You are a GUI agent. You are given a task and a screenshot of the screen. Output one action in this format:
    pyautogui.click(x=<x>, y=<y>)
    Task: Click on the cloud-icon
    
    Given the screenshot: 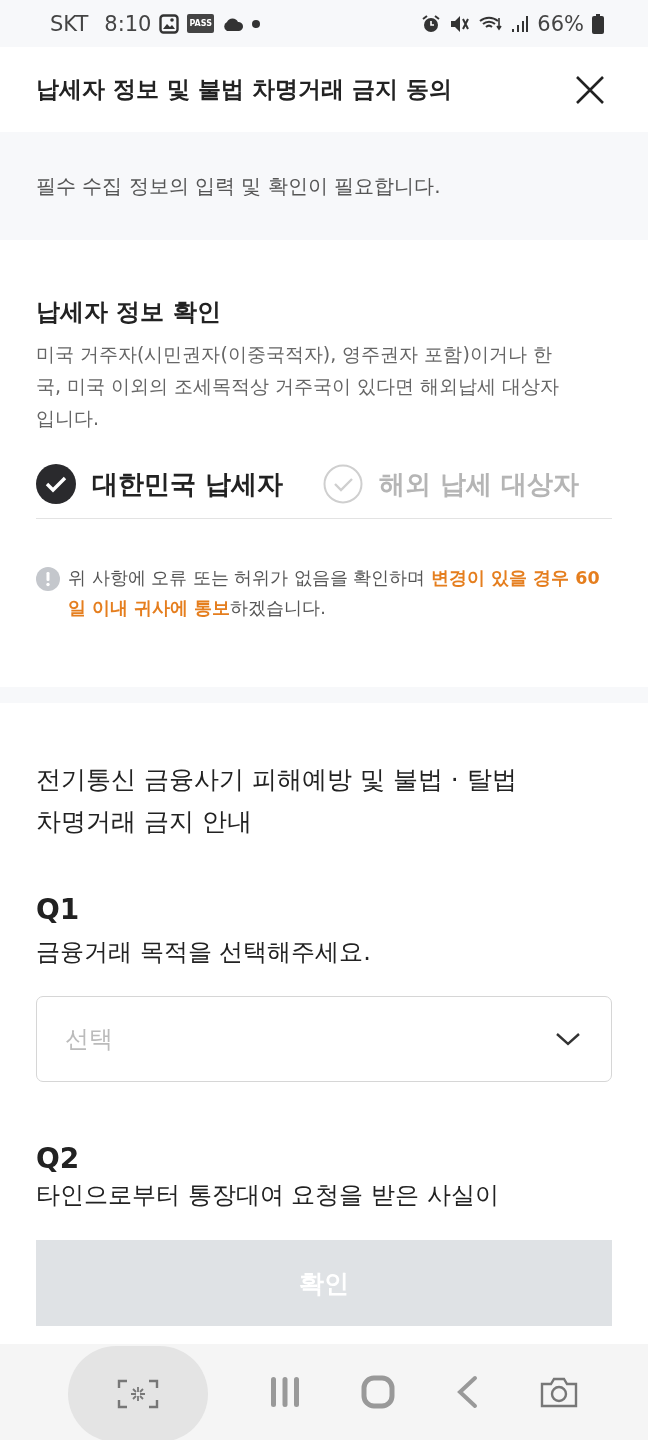 What is the action you would take?
    pyautogui.click(x=232, y=23)
    